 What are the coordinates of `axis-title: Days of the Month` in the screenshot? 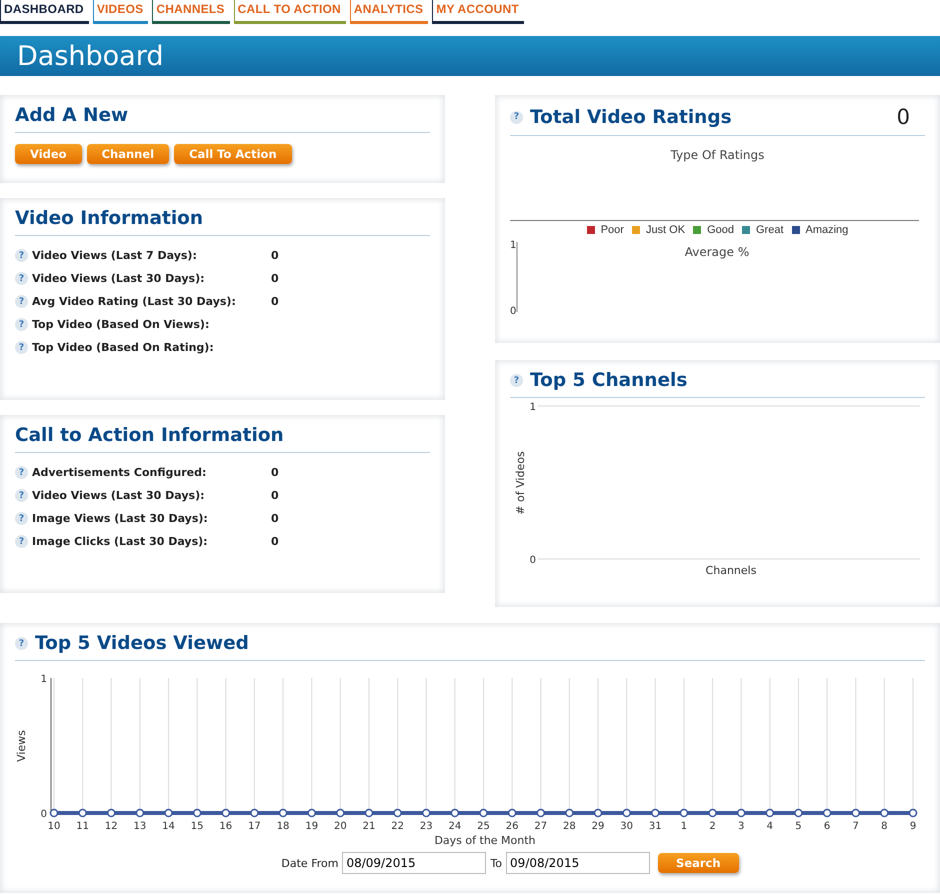 It's located at (485, 840).